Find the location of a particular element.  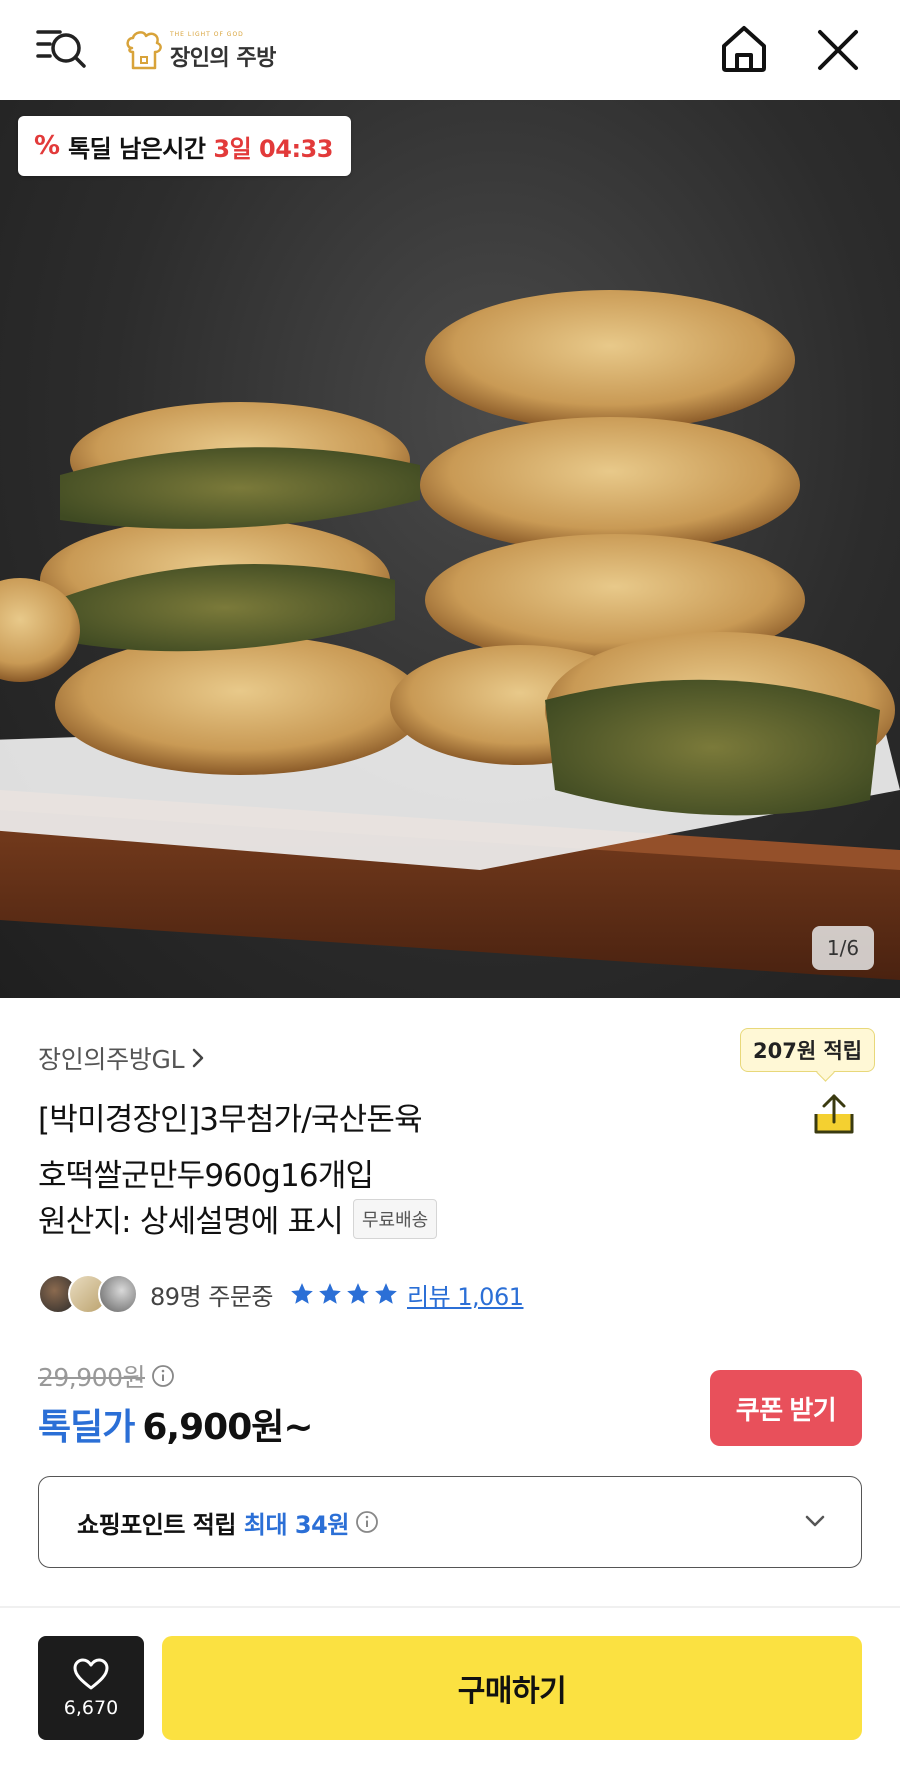

deal-timer-label: 톡딜 남은시간 is located at coordinates (137, 148).